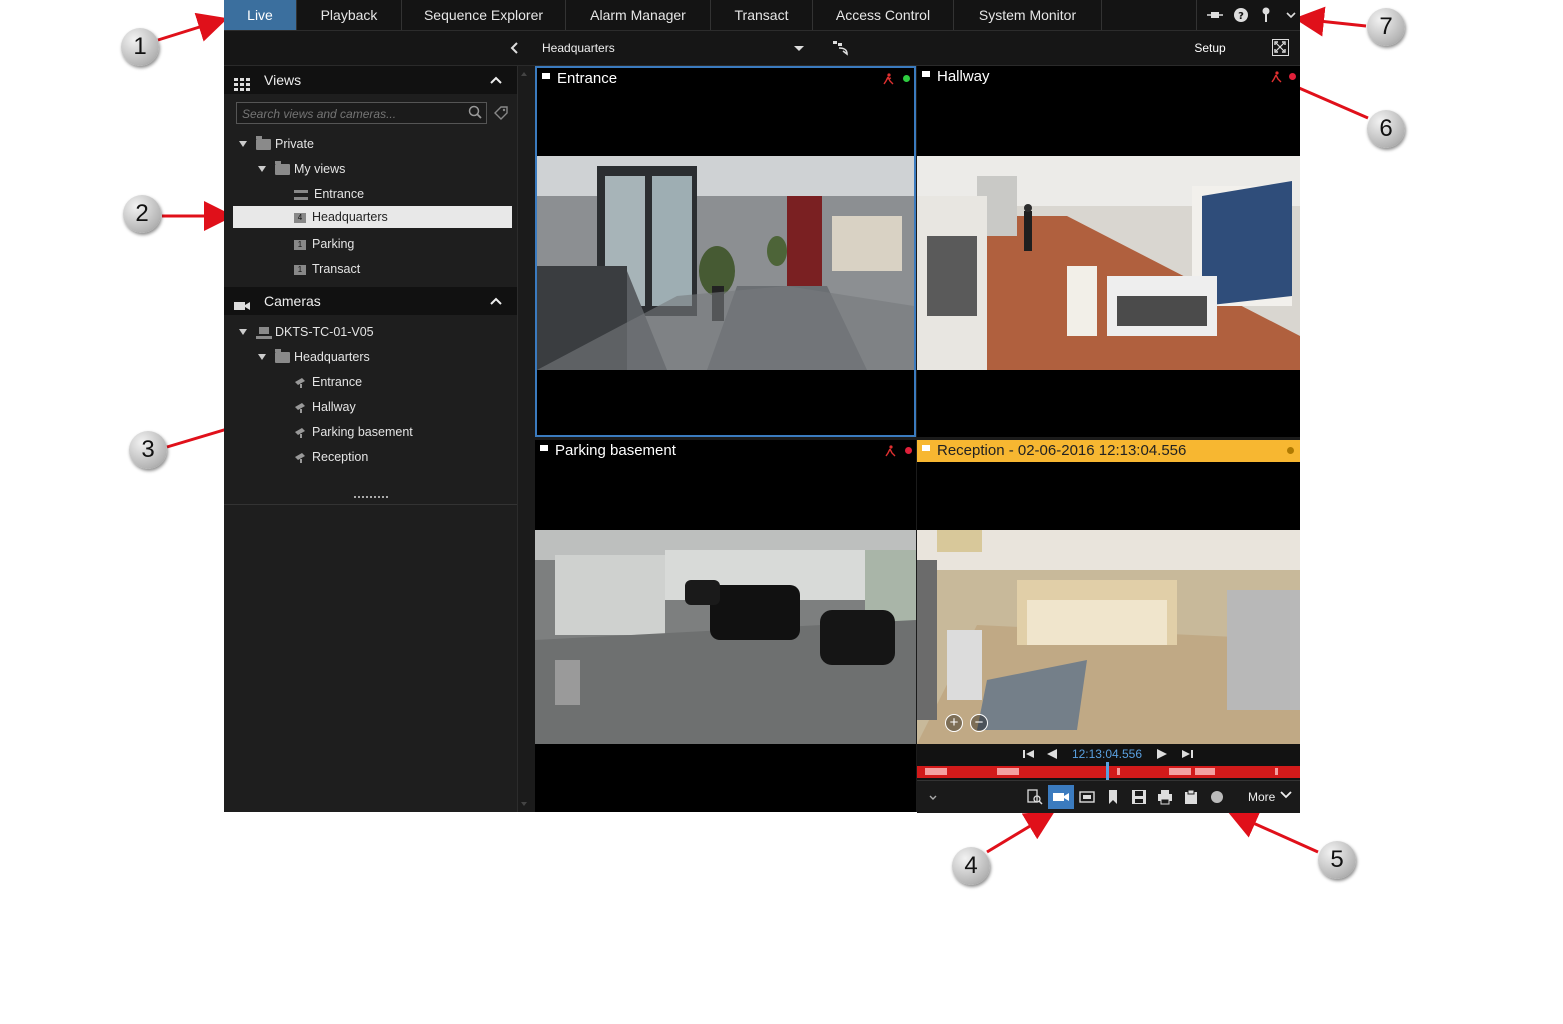 The image size is (1563, 1024). I want to click on view-selector-dropdown: Headquarters, so click(670, 48).